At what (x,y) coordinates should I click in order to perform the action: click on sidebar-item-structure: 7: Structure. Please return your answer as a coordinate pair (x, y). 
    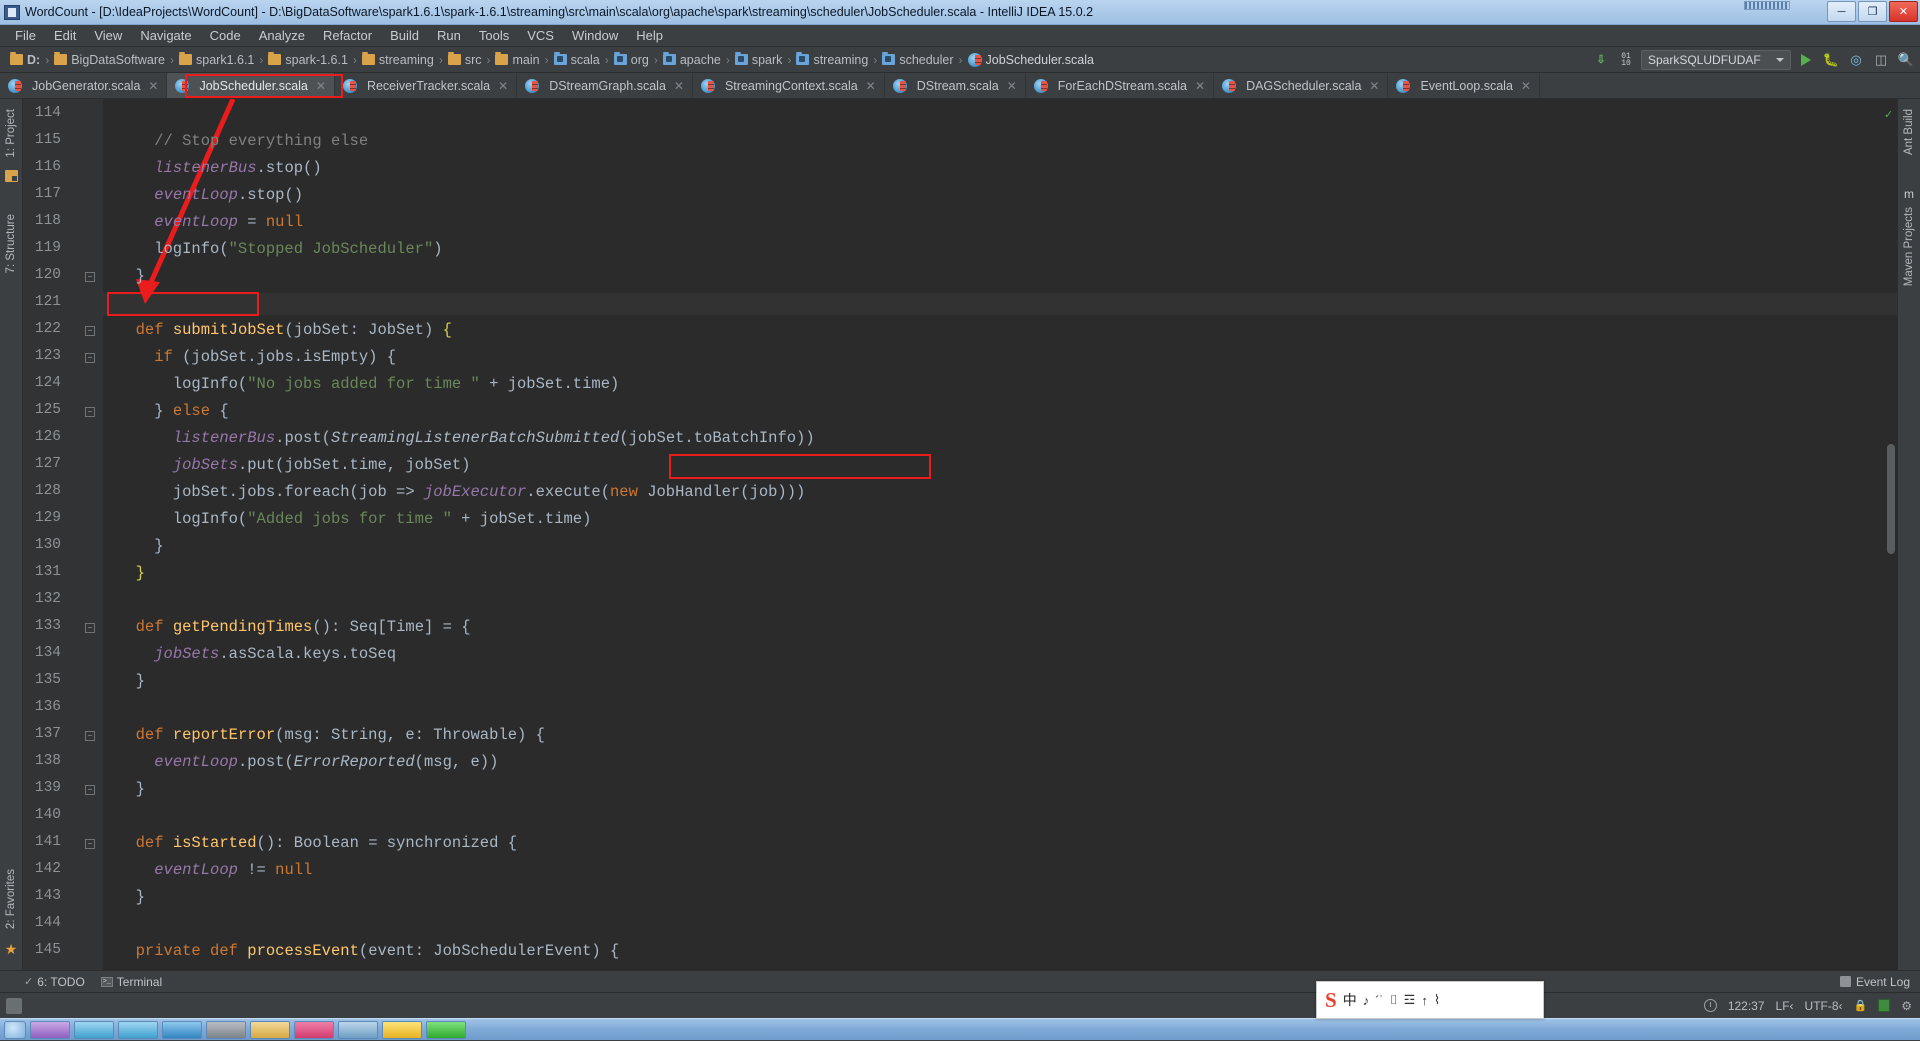
    Looking at the image, I should click on (11, 243).